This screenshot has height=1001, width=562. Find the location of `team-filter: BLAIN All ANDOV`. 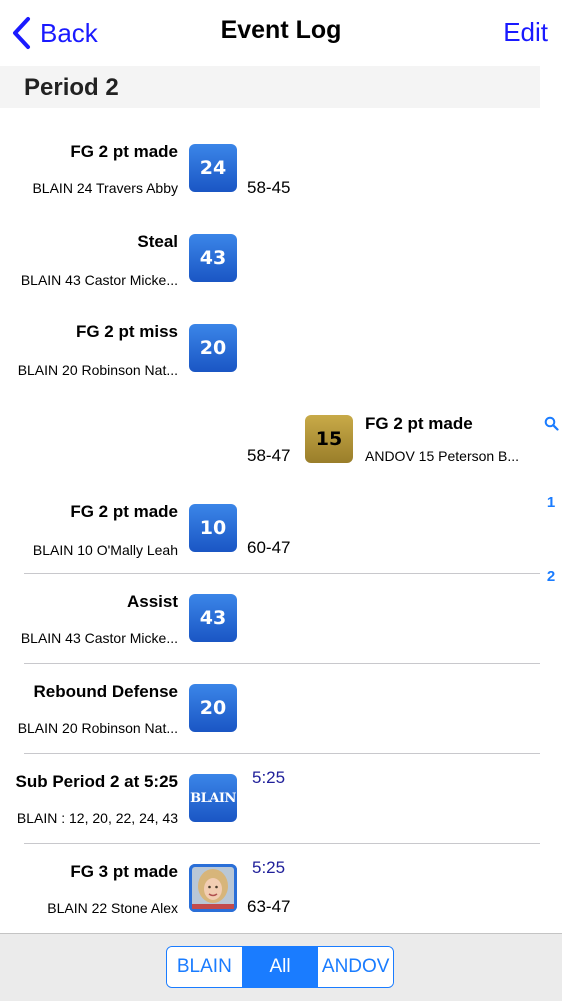

team-filter: BLAIN All ANDOV is located at coordinates (280, 967).